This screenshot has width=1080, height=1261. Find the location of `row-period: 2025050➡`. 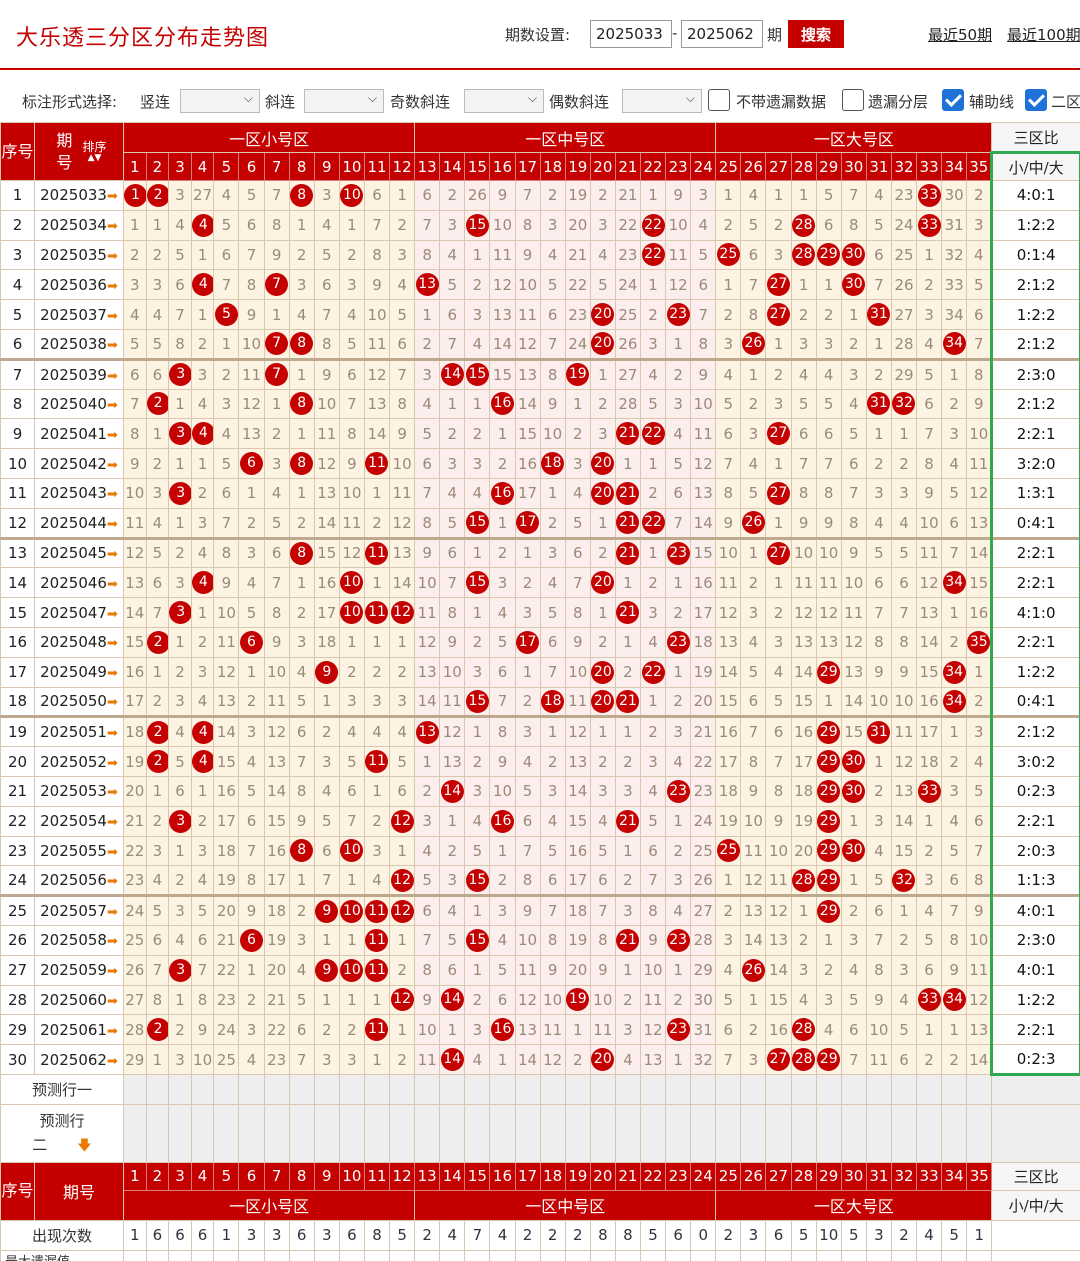

row-period: 2025050➡ is located at coordinates (79, 702).